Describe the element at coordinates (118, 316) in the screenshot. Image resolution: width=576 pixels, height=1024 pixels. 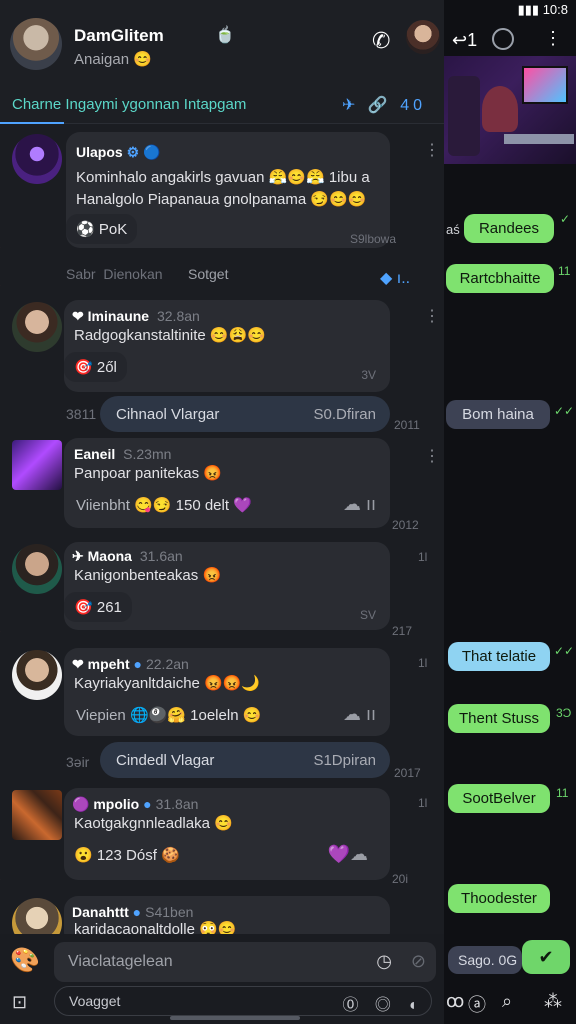
I see `sender-label: Iminaune` at that location.